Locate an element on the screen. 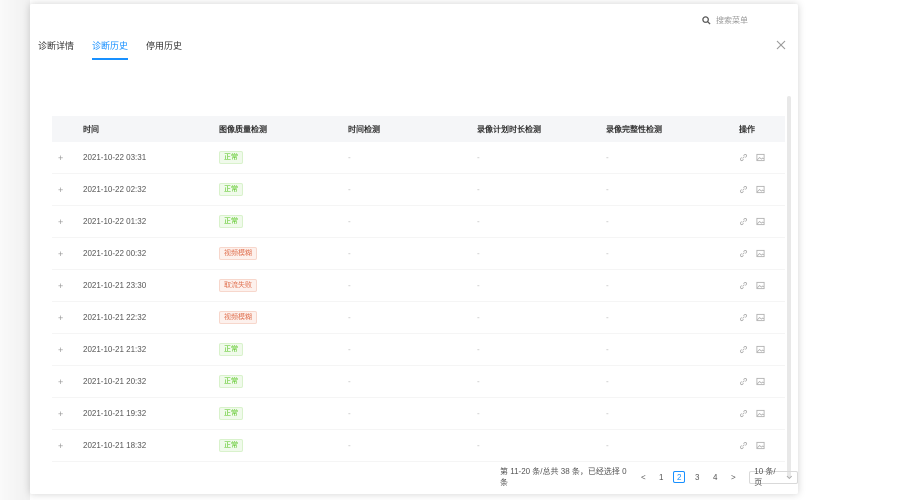  tab-disable-history: 停用历史 is located at coordinates (164, 49).